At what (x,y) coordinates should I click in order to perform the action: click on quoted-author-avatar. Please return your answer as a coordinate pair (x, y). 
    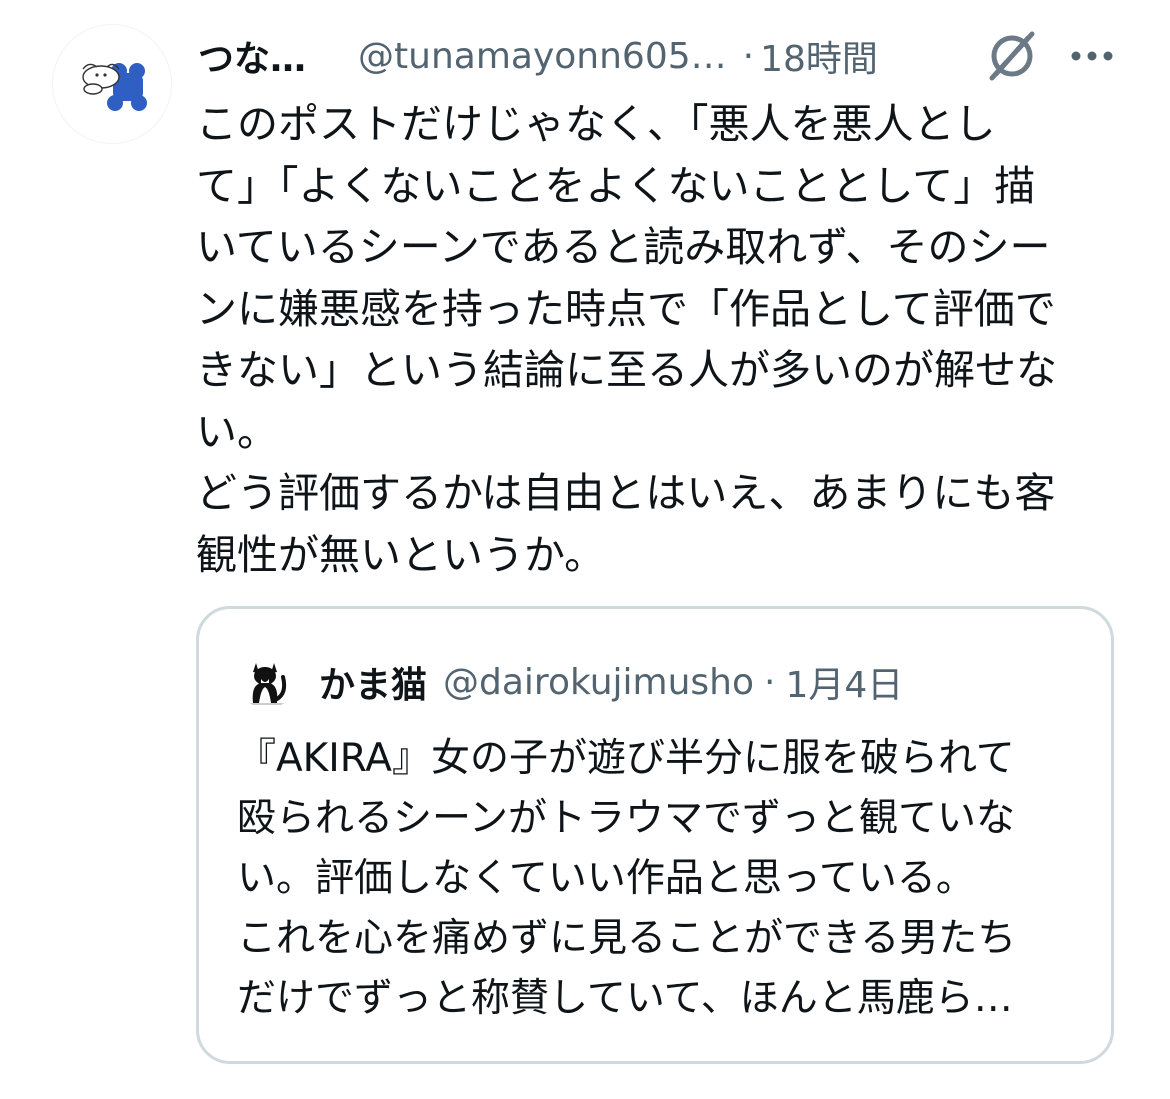
    Looking at the image, I should click on (267, 681).